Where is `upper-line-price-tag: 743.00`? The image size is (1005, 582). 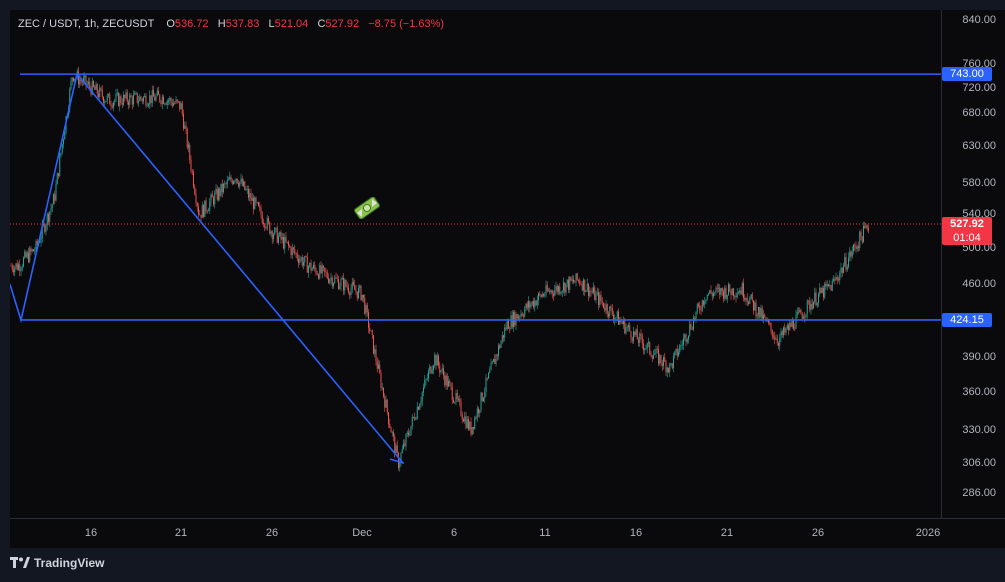 upper-line-price-tag: 743.00 is located at coordinates (967, 74).